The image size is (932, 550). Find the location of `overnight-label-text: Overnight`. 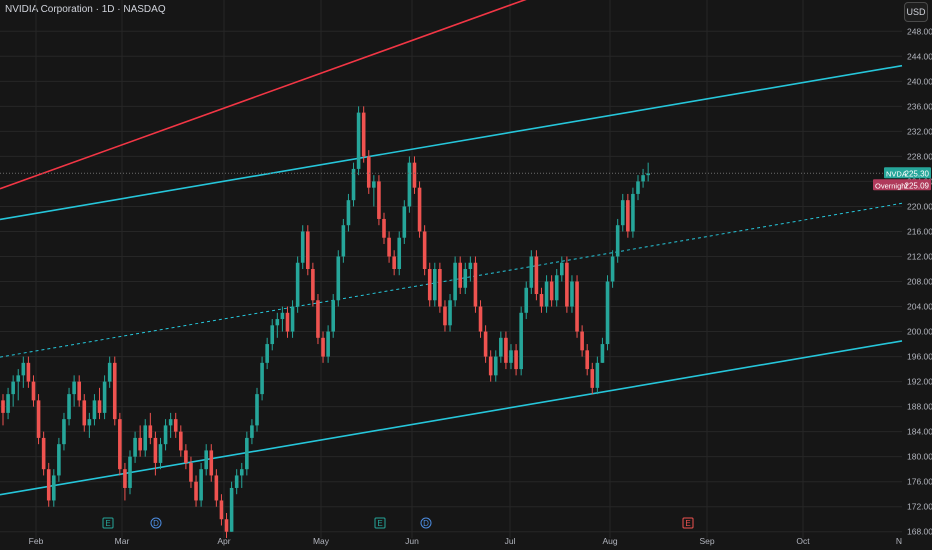

overnight-label-text: Overnight is located at coordinates (891, 185).